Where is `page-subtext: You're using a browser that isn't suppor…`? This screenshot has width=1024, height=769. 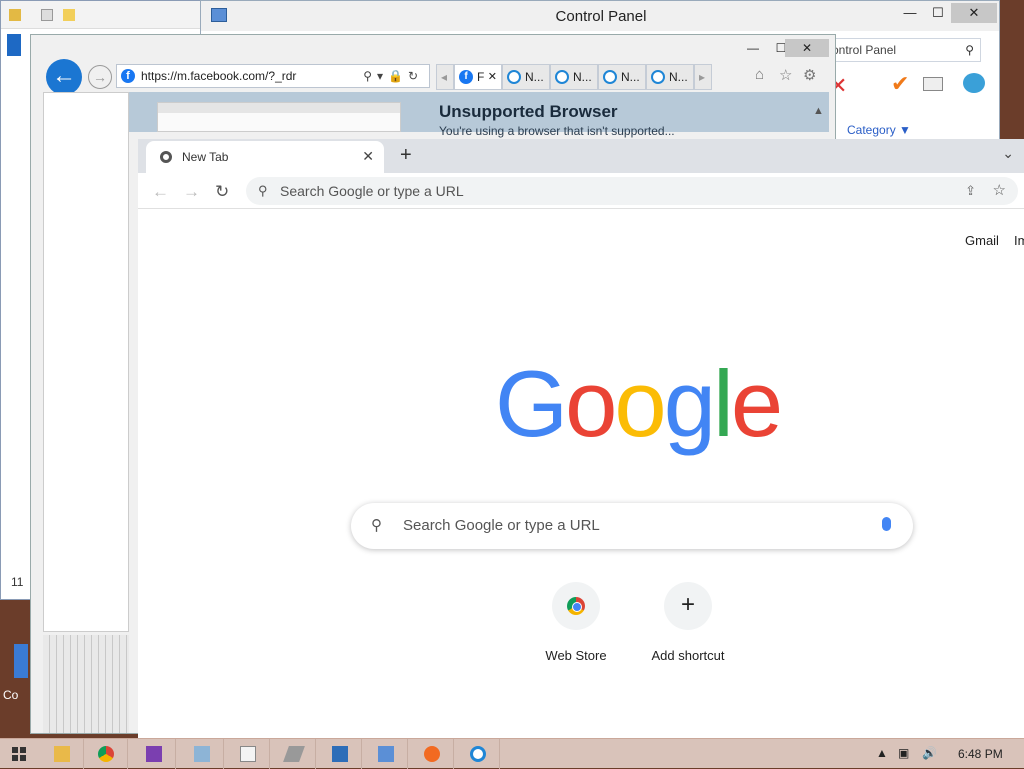 page-subtext: You're using a browser that isn't suppor… is located at coordinates (557, 131).